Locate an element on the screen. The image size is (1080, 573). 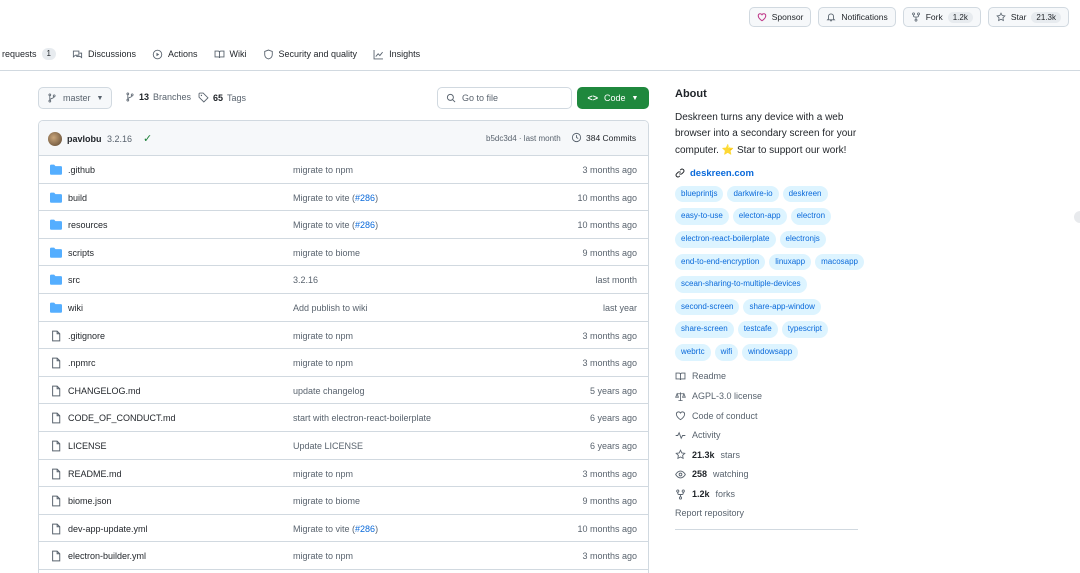
topic-tag: second-screen is located at coordinates (707, 307).